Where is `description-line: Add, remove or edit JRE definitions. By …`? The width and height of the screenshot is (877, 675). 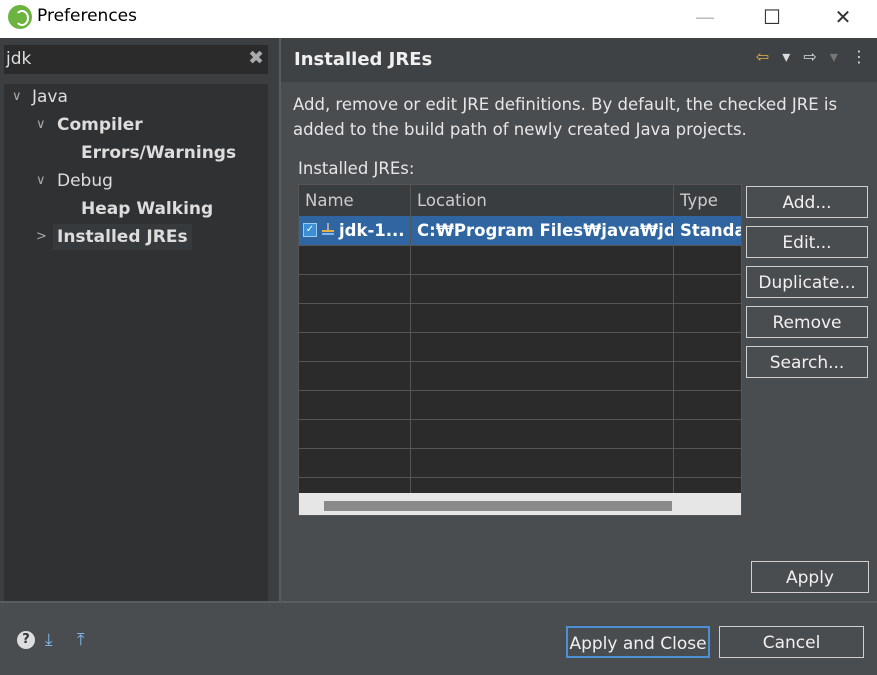 description-line: Add, remove or edit JRE definitions. By … is located at coordinates (565, 104).